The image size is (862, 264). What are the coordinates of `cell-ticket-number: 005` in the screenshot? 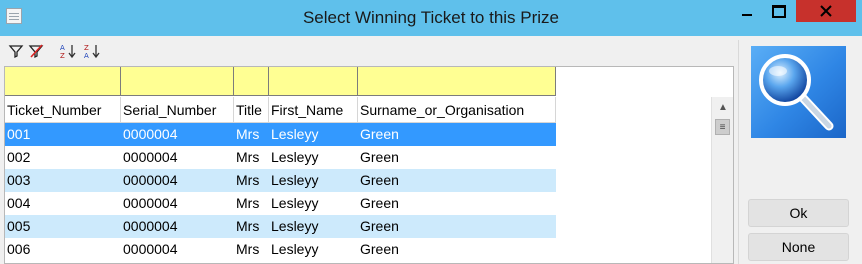 It's located at (19, 226).